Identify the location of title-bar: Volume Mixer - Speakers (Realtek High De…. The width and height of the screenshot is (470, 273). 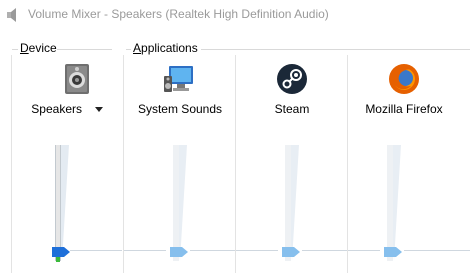
(235, 15).